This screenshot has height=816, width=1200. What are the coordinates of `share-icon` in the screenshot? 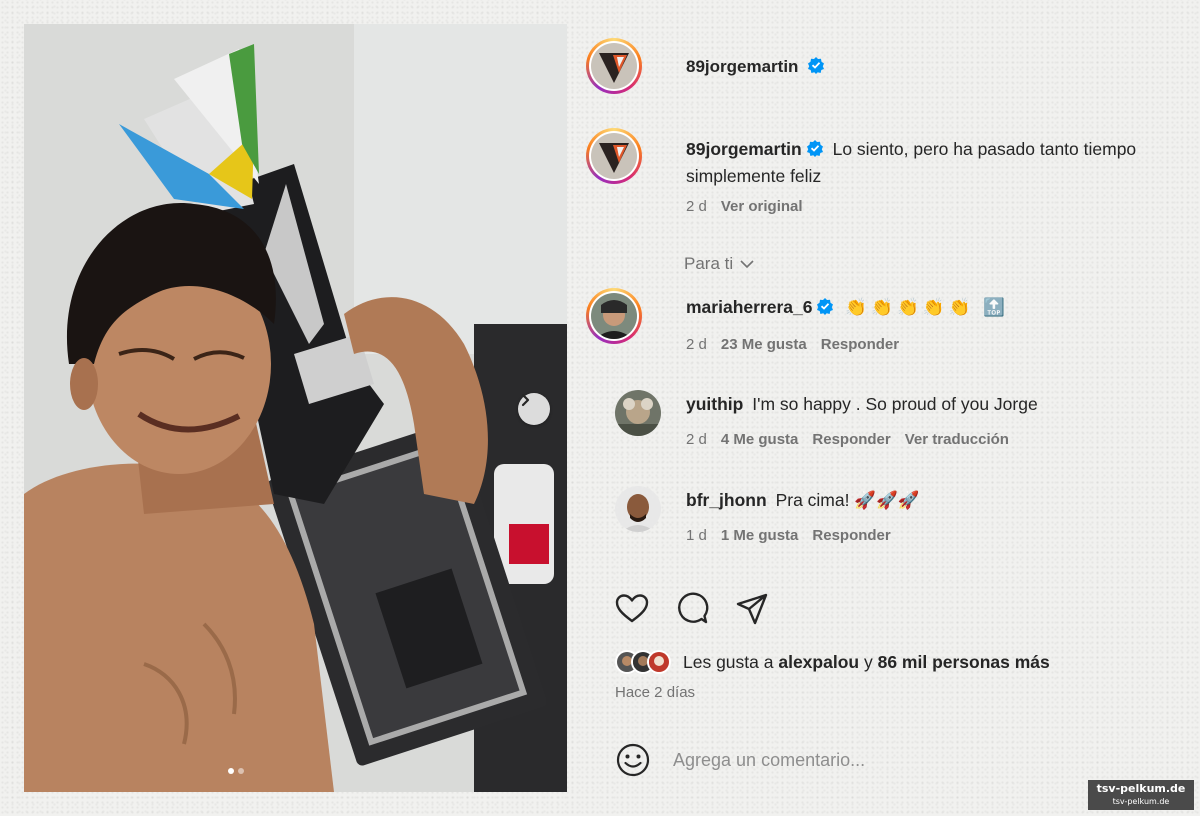 It's located at (752, 609).